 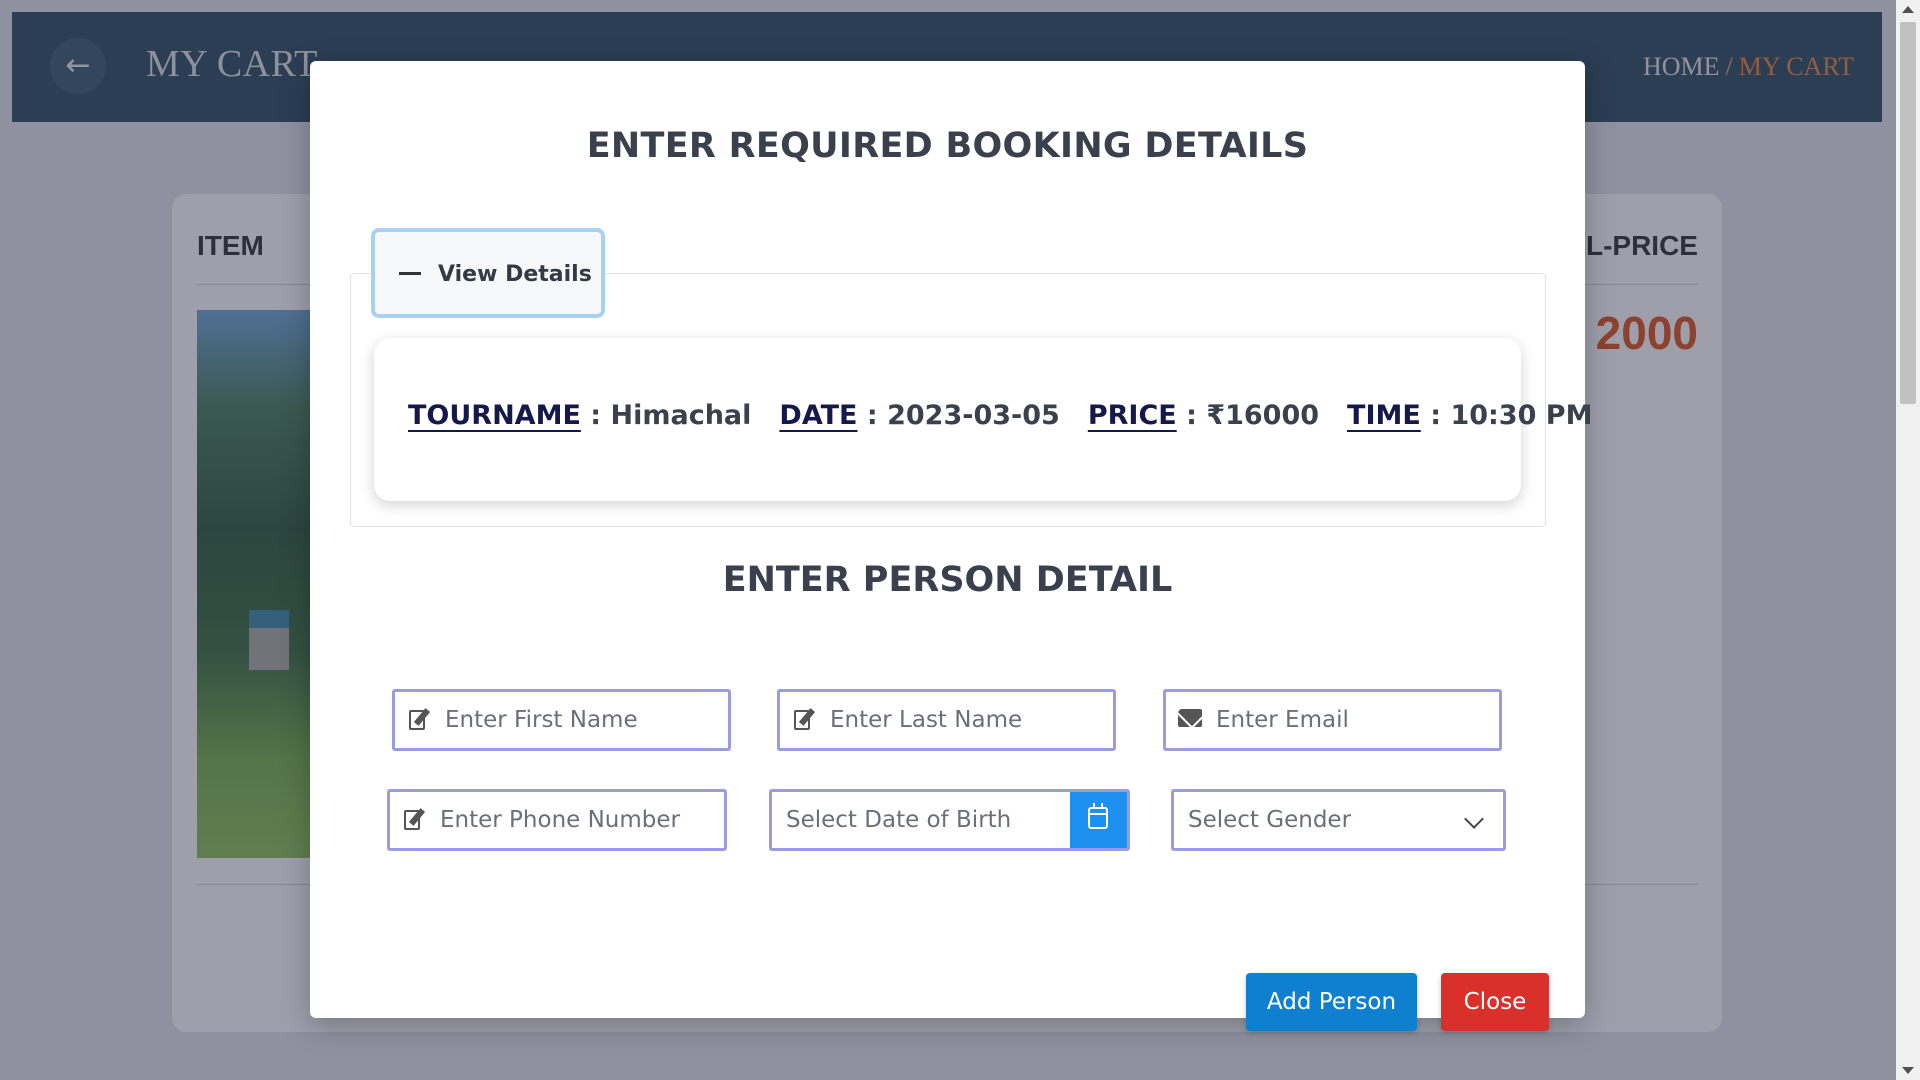 I want to click on tour-price-info: PRICE : ₹16000, so click(x=1203, y=415).